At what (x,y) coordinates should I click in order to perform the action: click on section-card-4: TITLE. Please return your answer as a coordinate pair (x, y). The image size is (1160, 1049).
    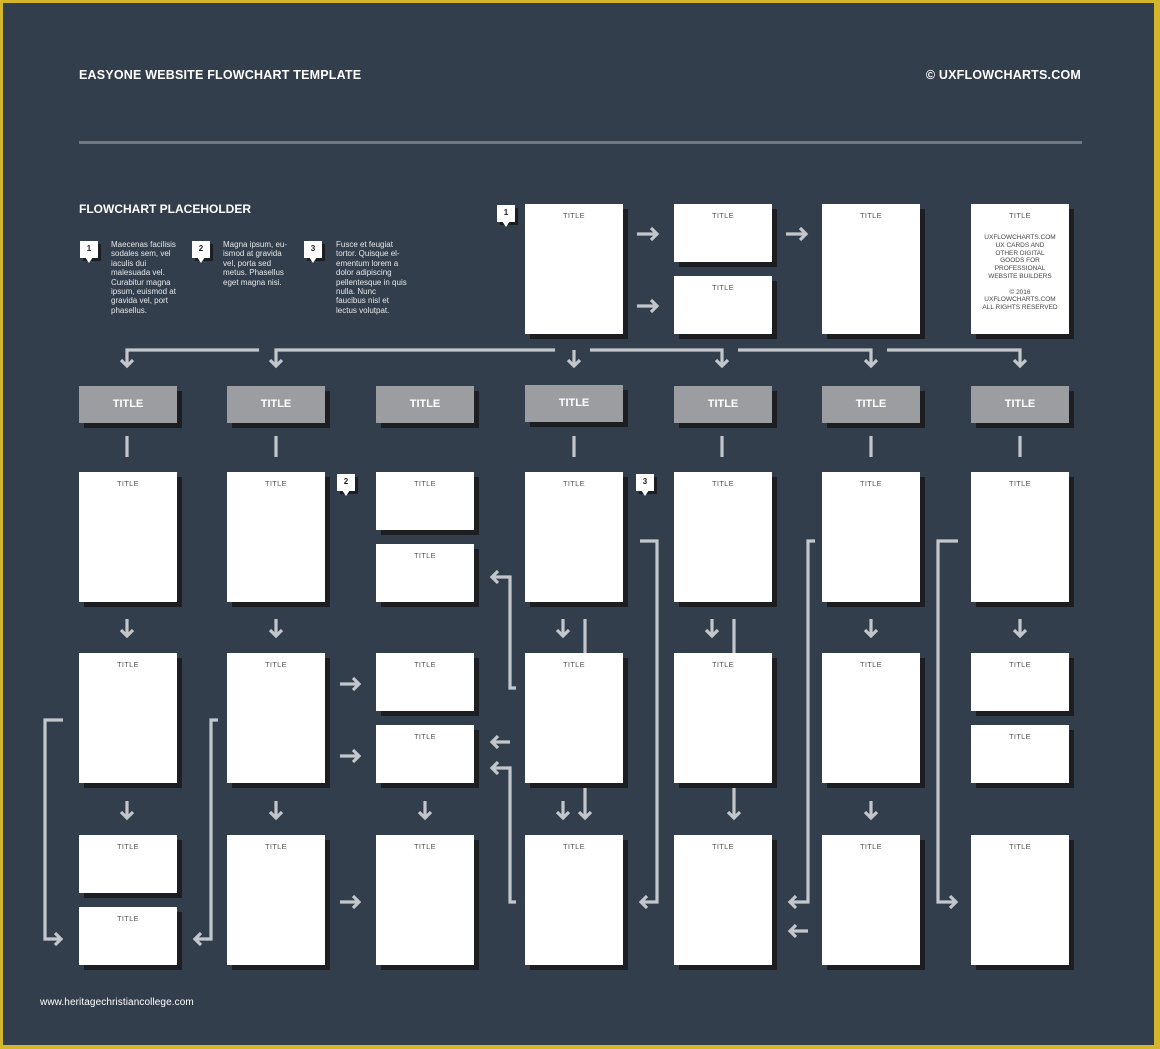
    Looking at the image, I should click on (574, 403).